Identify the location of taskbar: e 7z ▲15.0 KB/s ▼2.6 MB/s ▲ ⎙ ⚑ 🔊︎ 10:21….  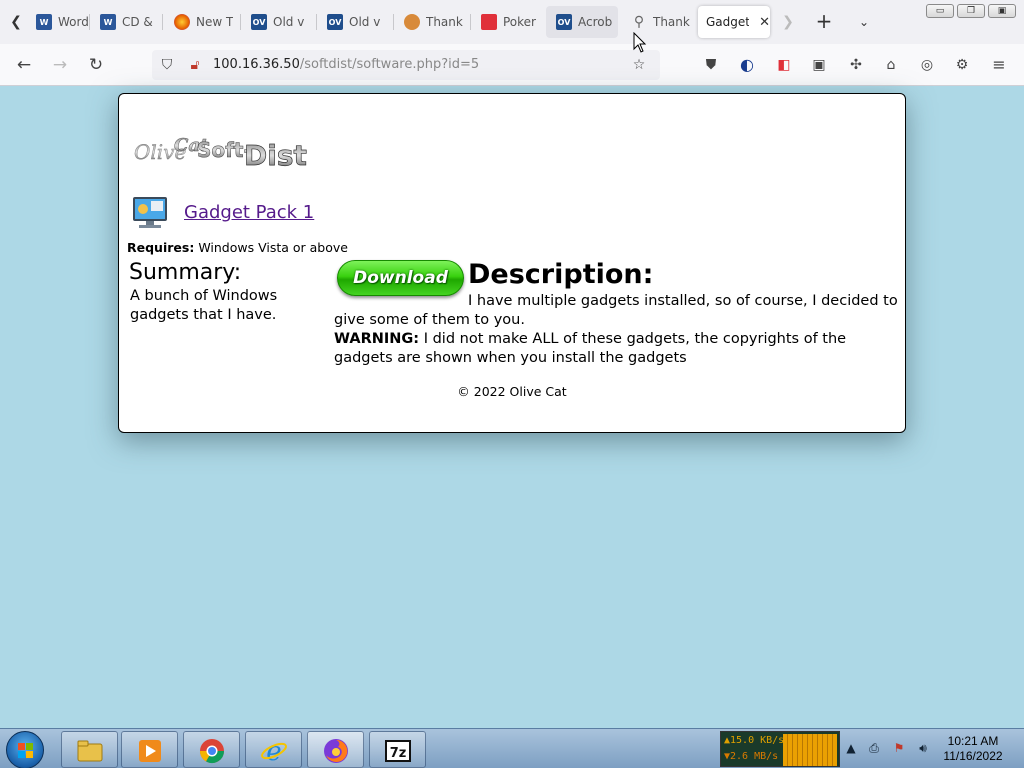
(512, 748).